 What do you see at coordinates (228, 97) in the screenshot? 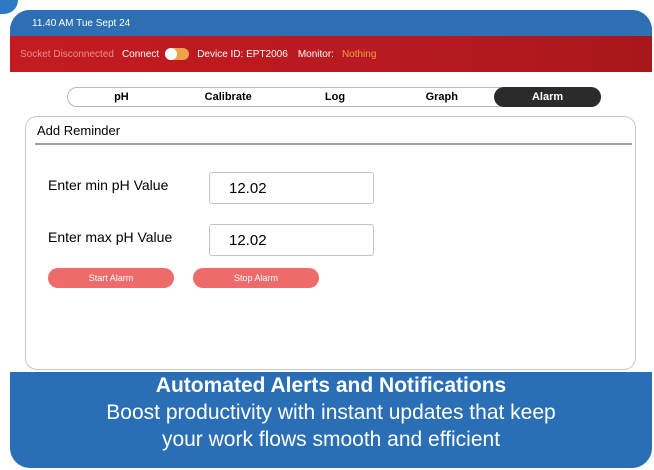
I see `tab-calibrate: Calibrate` at bounding box center [228, 97].